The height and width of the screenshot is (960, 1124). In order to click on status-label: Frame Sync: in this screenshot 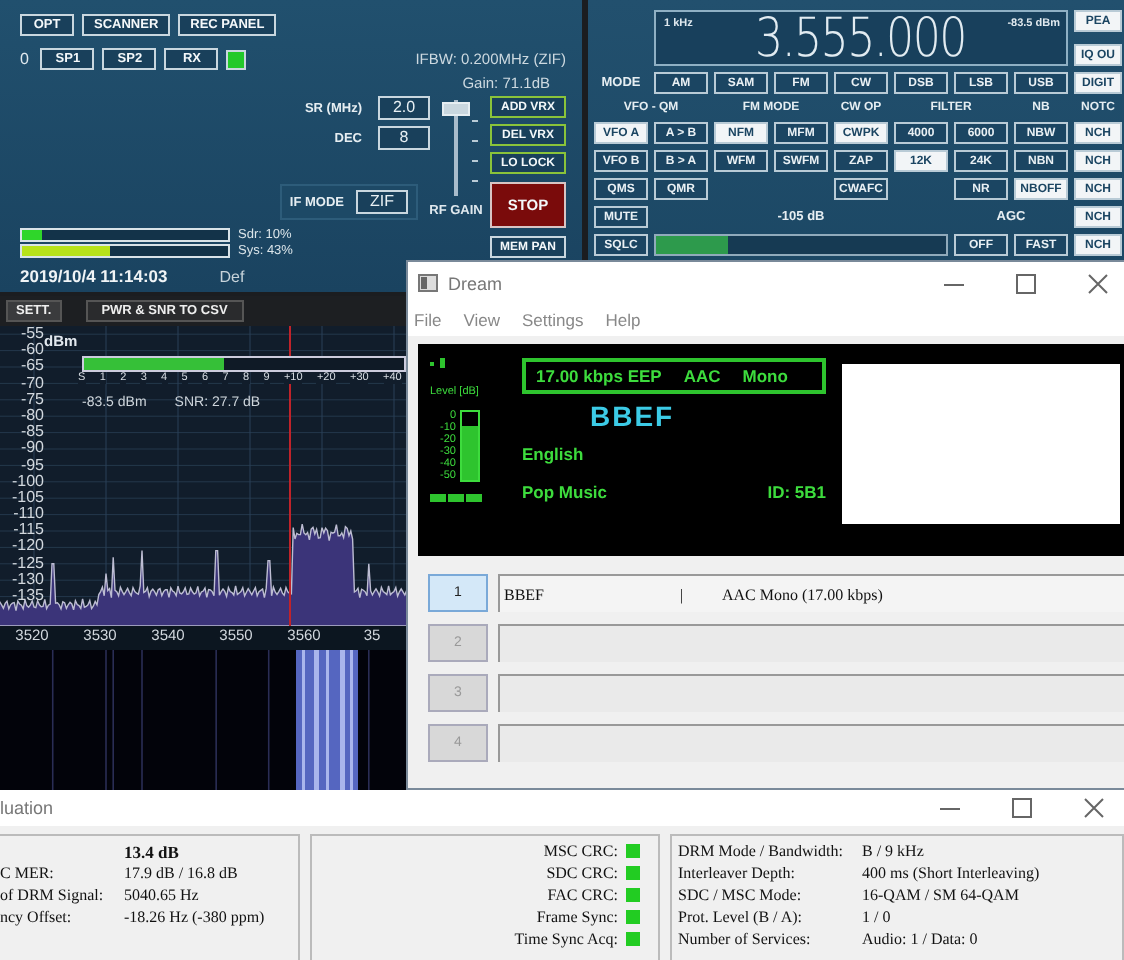, I will do `click(577, 917)`.